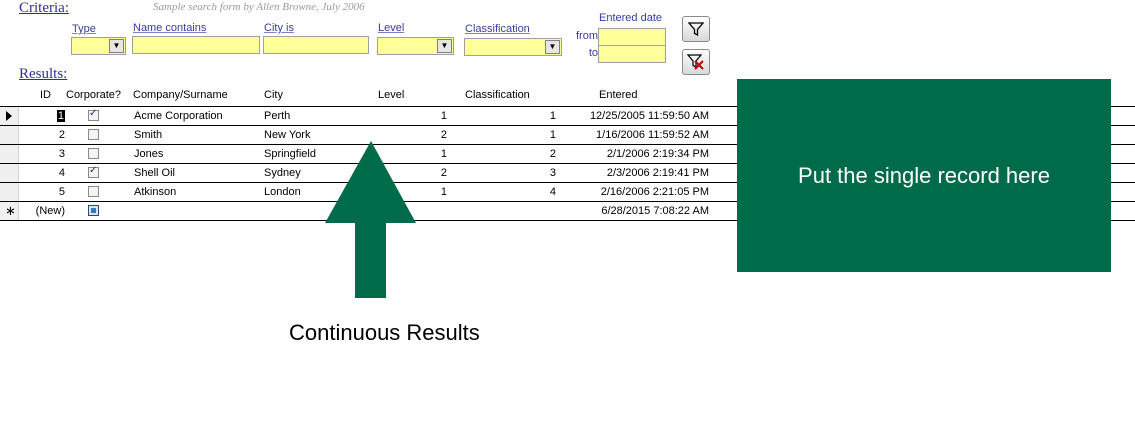  Describe the element at coordinates (391, 95) in the screenshot. I see `col-header-level: Level` at that location.